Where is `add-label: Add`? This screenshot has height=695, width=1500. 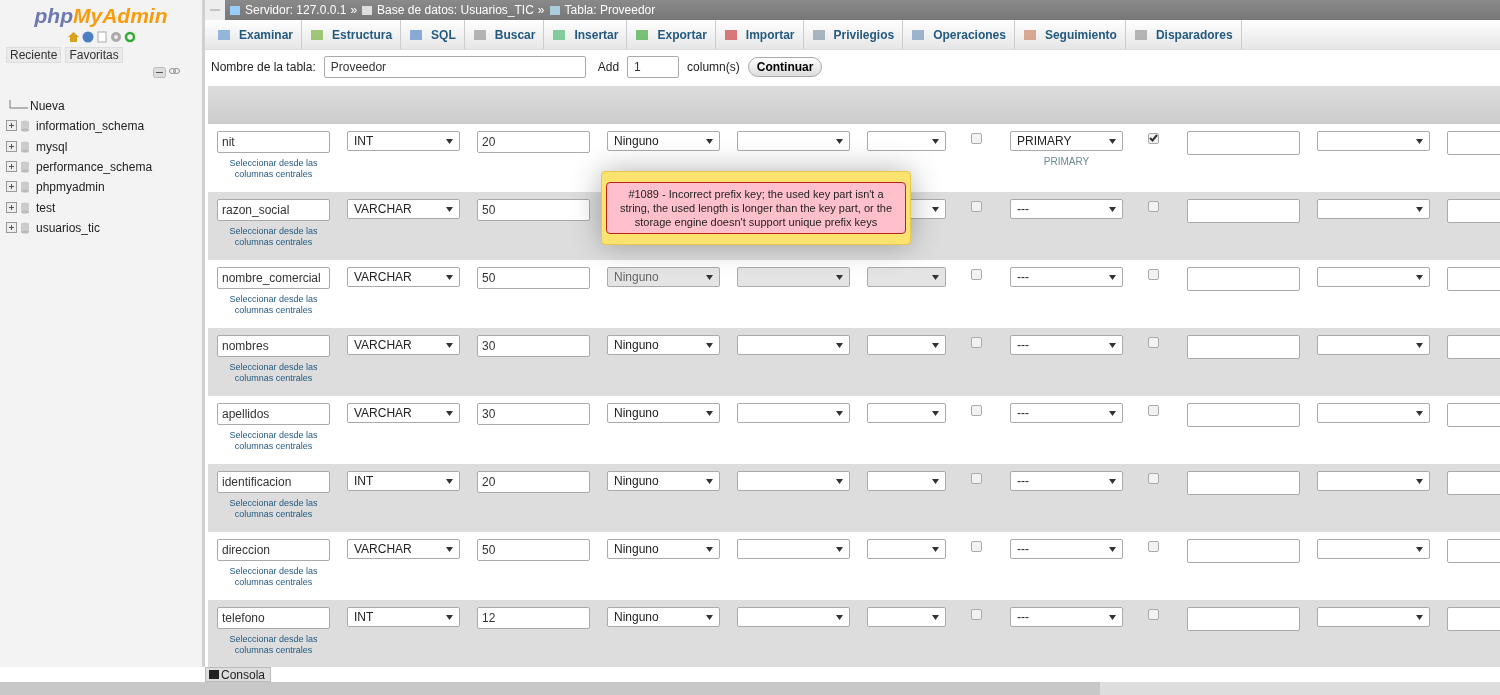 add-label: Add is located at coordinates (608, 66).